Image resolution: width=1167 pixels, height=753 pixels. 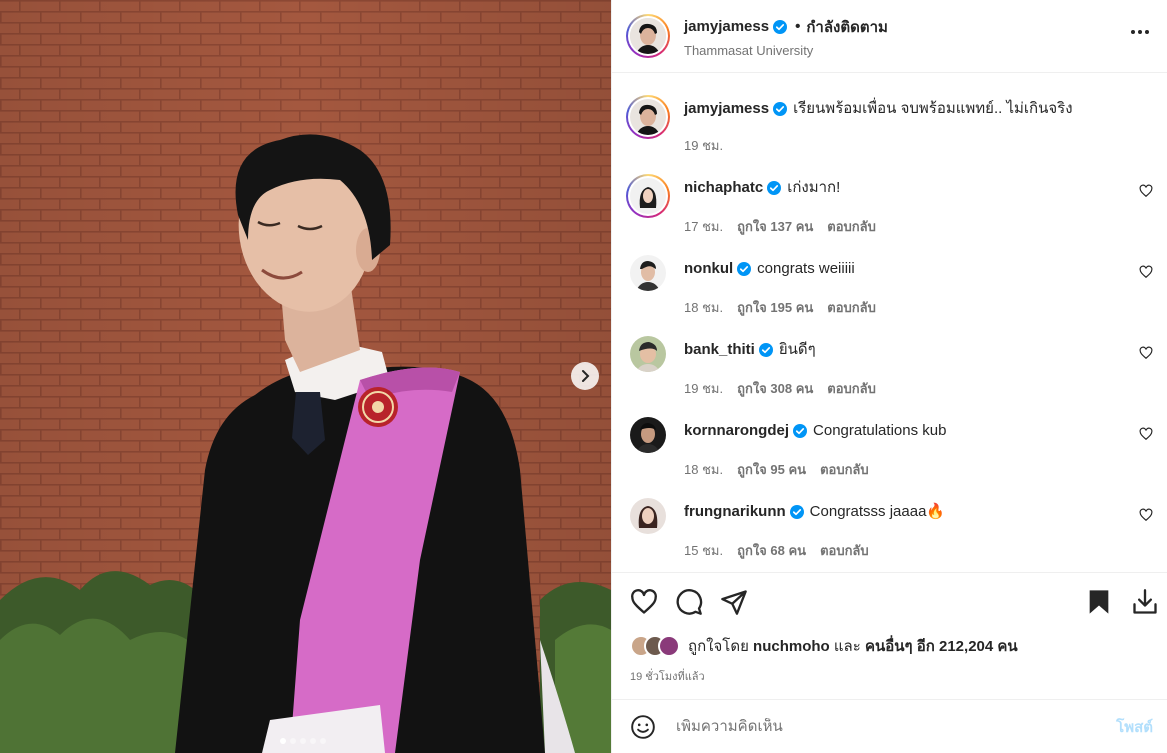 What do you see at coordinates (880, 430) in the screenshot?
I see `comment-text: Congratulations kub` at bounding box center [880, 430].